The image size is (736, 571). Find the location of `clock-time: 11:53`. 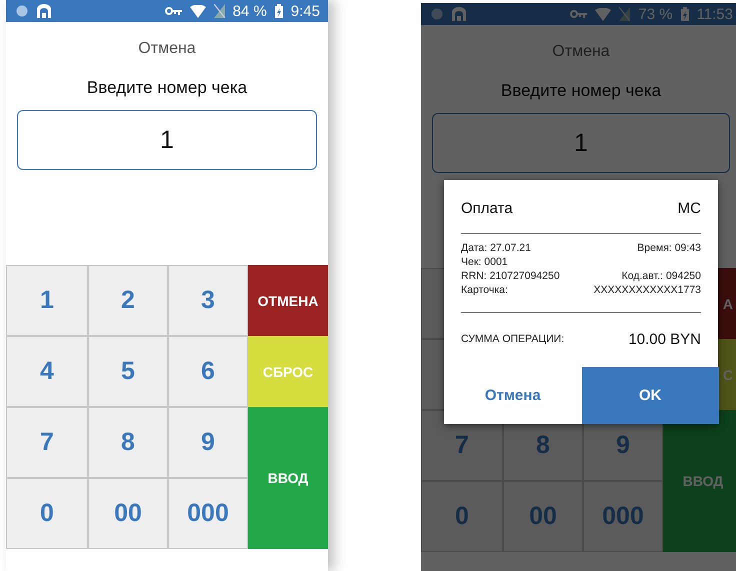

clock-time: 11:53 is located at coordinates (714, 14).